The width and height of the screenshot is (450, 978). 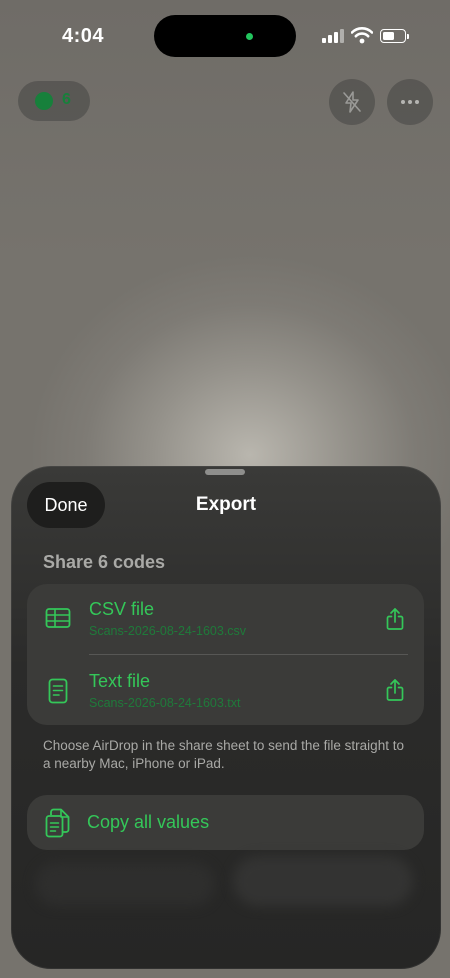 I want to click on sheet-title: Export, so click(x=226, y=504).